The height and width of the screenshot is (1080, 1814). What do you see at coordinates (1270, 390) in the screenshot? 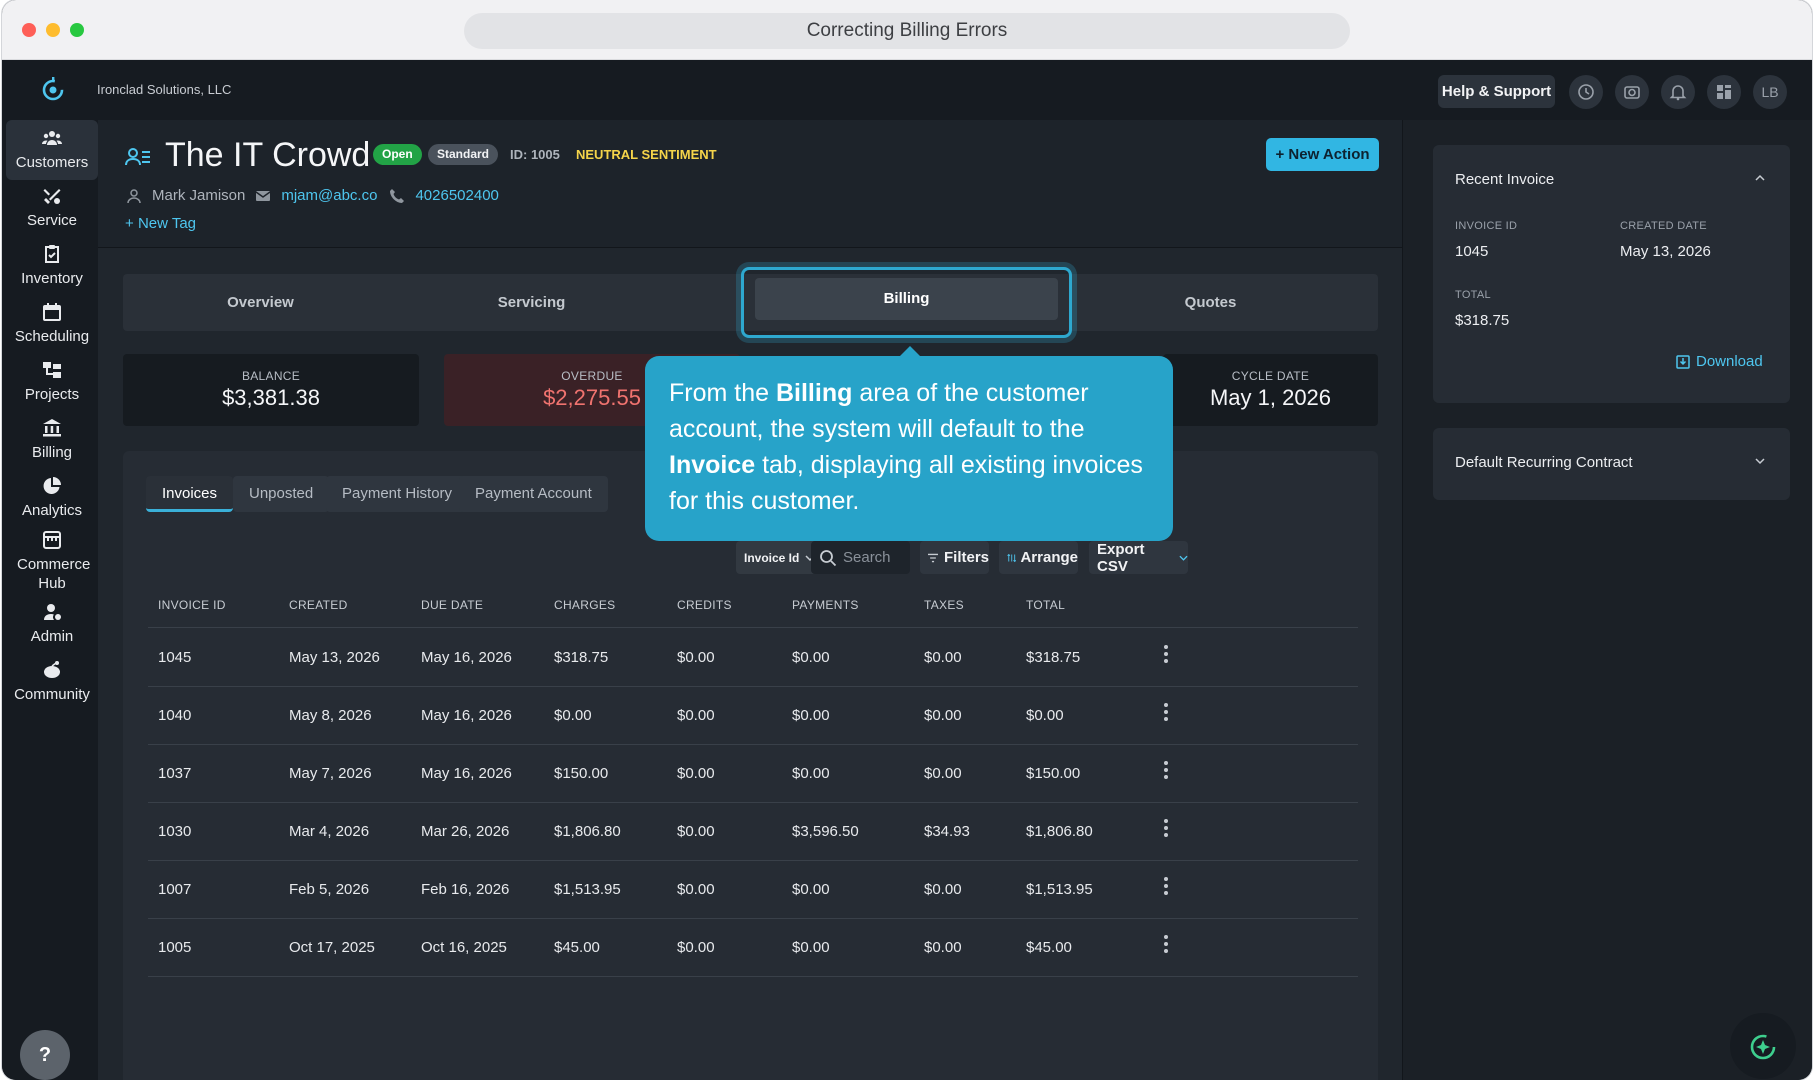
I see `cycle-date-stat: CYCLE DATE May 1, 2026` at bounding box center [1270, 390].